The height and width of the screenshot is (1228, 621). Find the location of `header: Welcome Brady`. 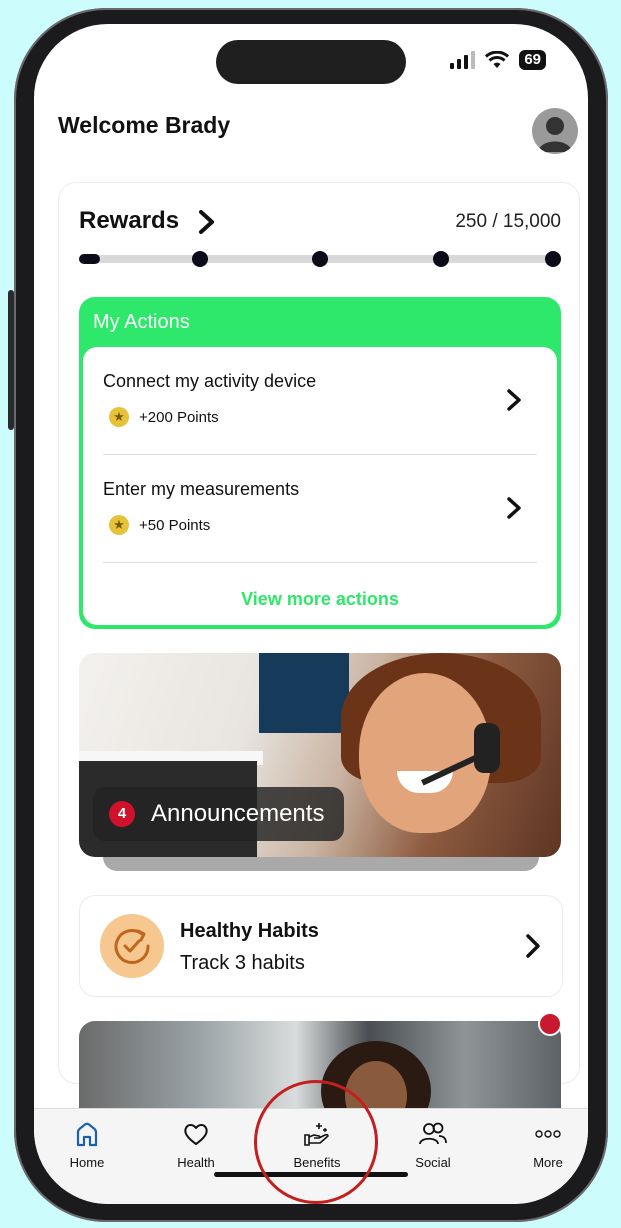

header: Welcome Brady is located at coordinates (318, 131).